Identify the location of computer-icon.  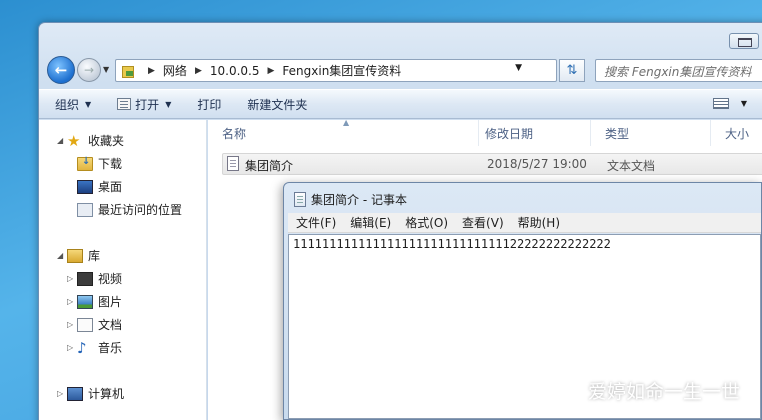
(75, 393).